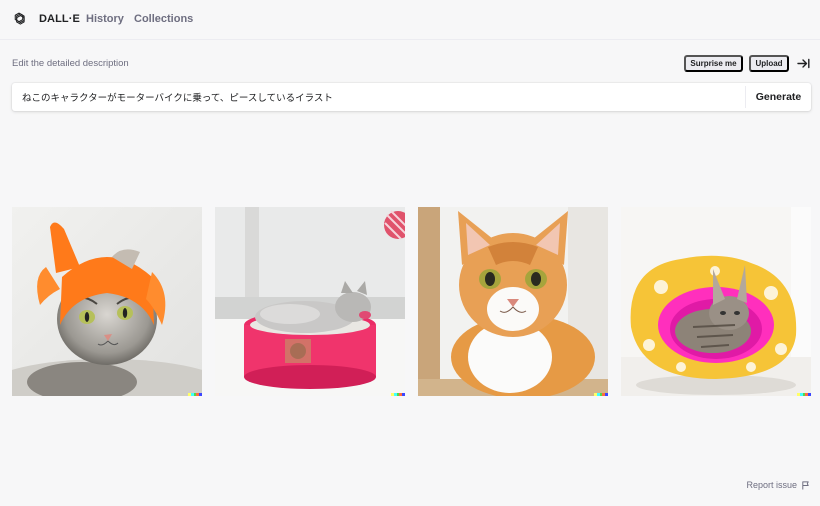 Image resolution: width=820 pixels, height=506 pixels. What do you see at coordinates (59, 19) in the screenshot?
I see `brand-title: DALL·E` at bounding box center [59, 19].